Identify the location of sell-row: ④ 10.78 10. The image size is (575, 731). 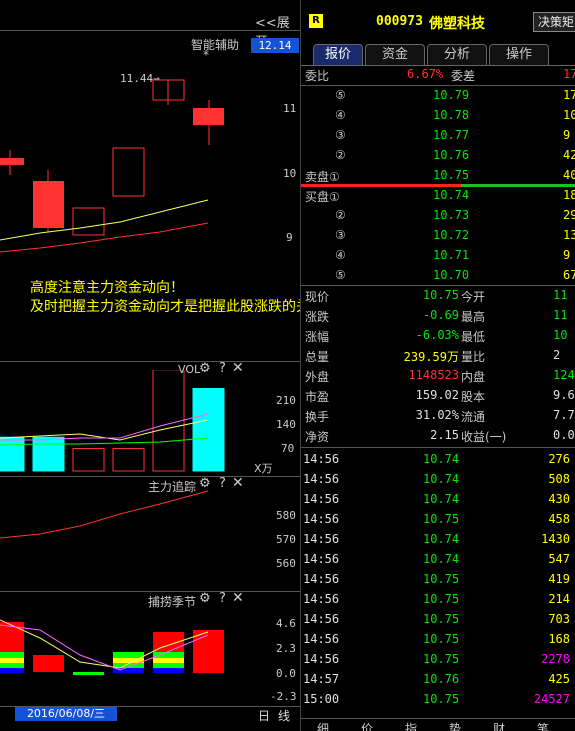
(438, 116).